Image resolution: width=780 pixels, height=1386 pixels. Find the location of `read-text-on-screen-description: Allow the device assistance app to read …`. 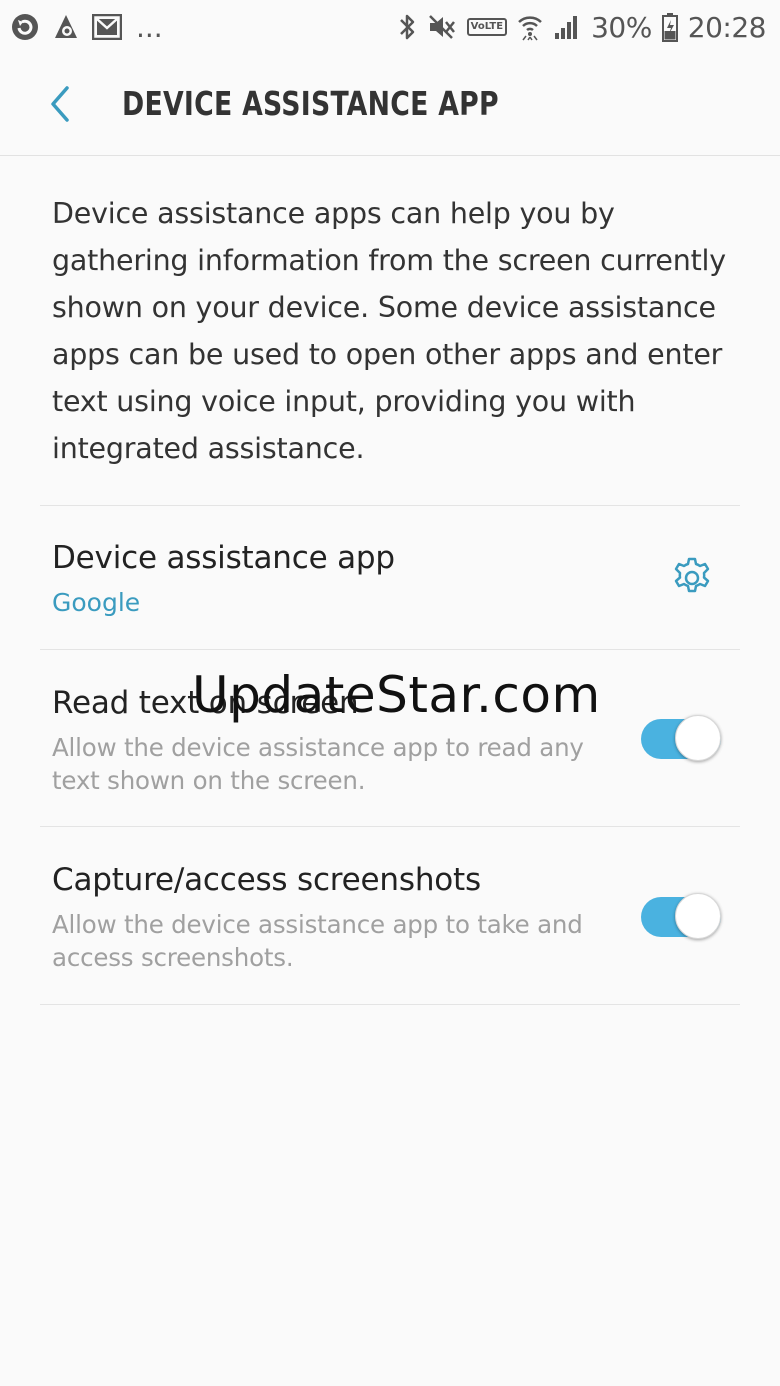

read-text-on-screen-description: Allow the device assistance app to read … is located at coordinates (318, 764).